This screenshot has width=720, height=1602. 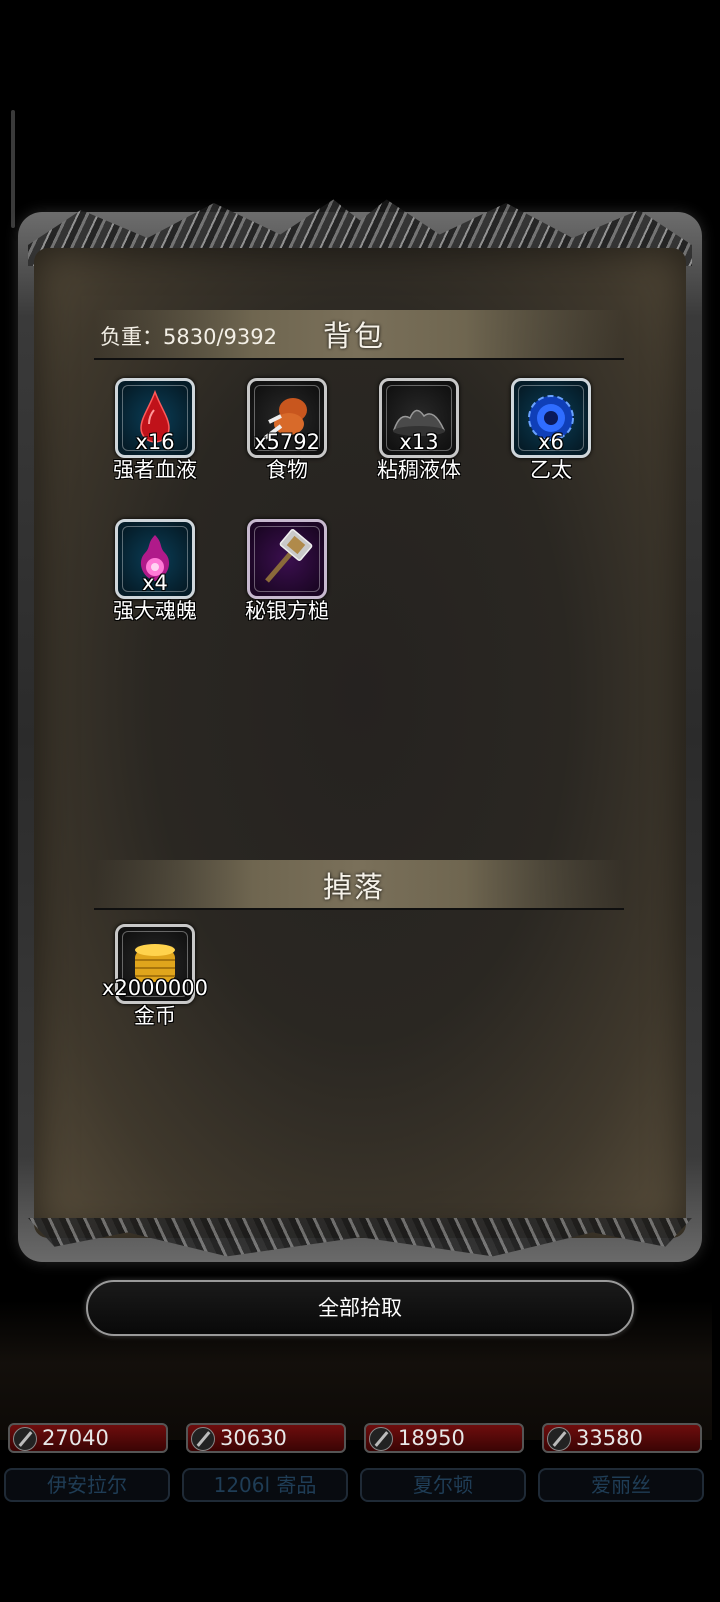 I want to click on hero-name: 爱丽丝, so click(x=621, y=1485).